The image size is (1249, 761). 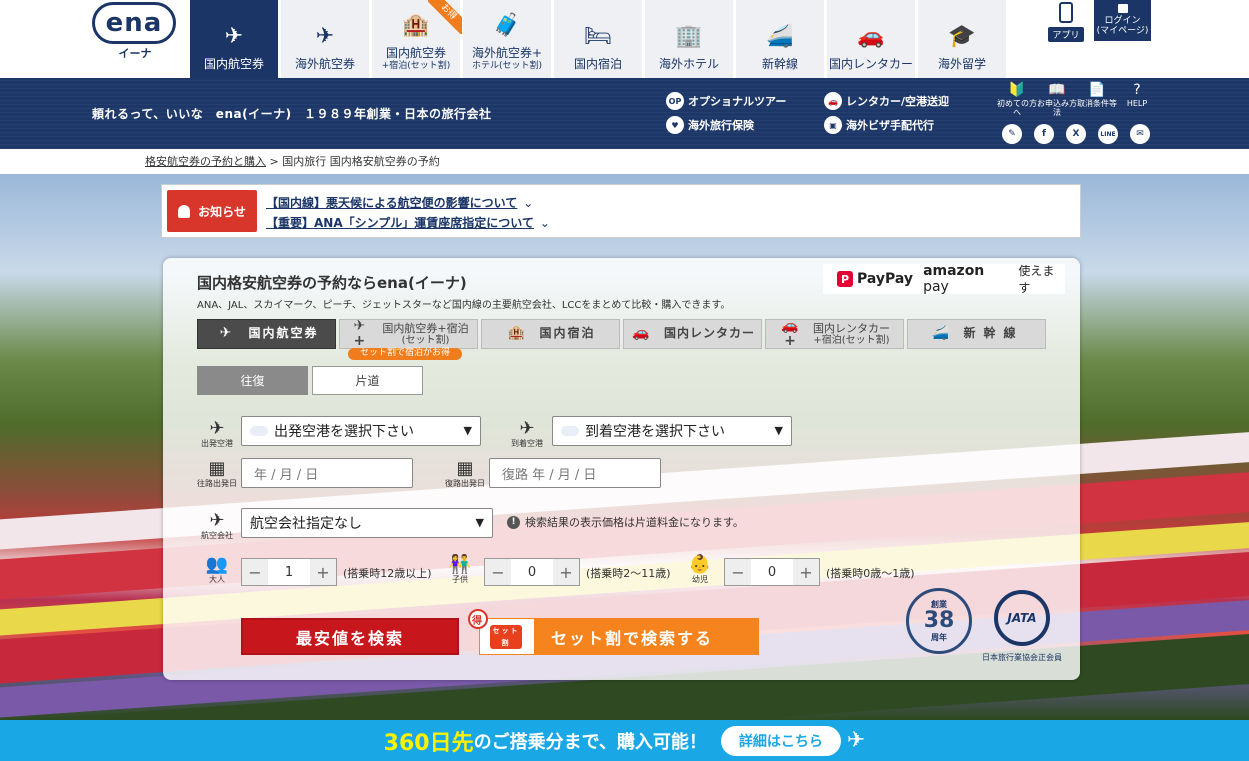 I want to click on tab-shinkansen: 🚄 新幹線, so click(x=976, y=334).